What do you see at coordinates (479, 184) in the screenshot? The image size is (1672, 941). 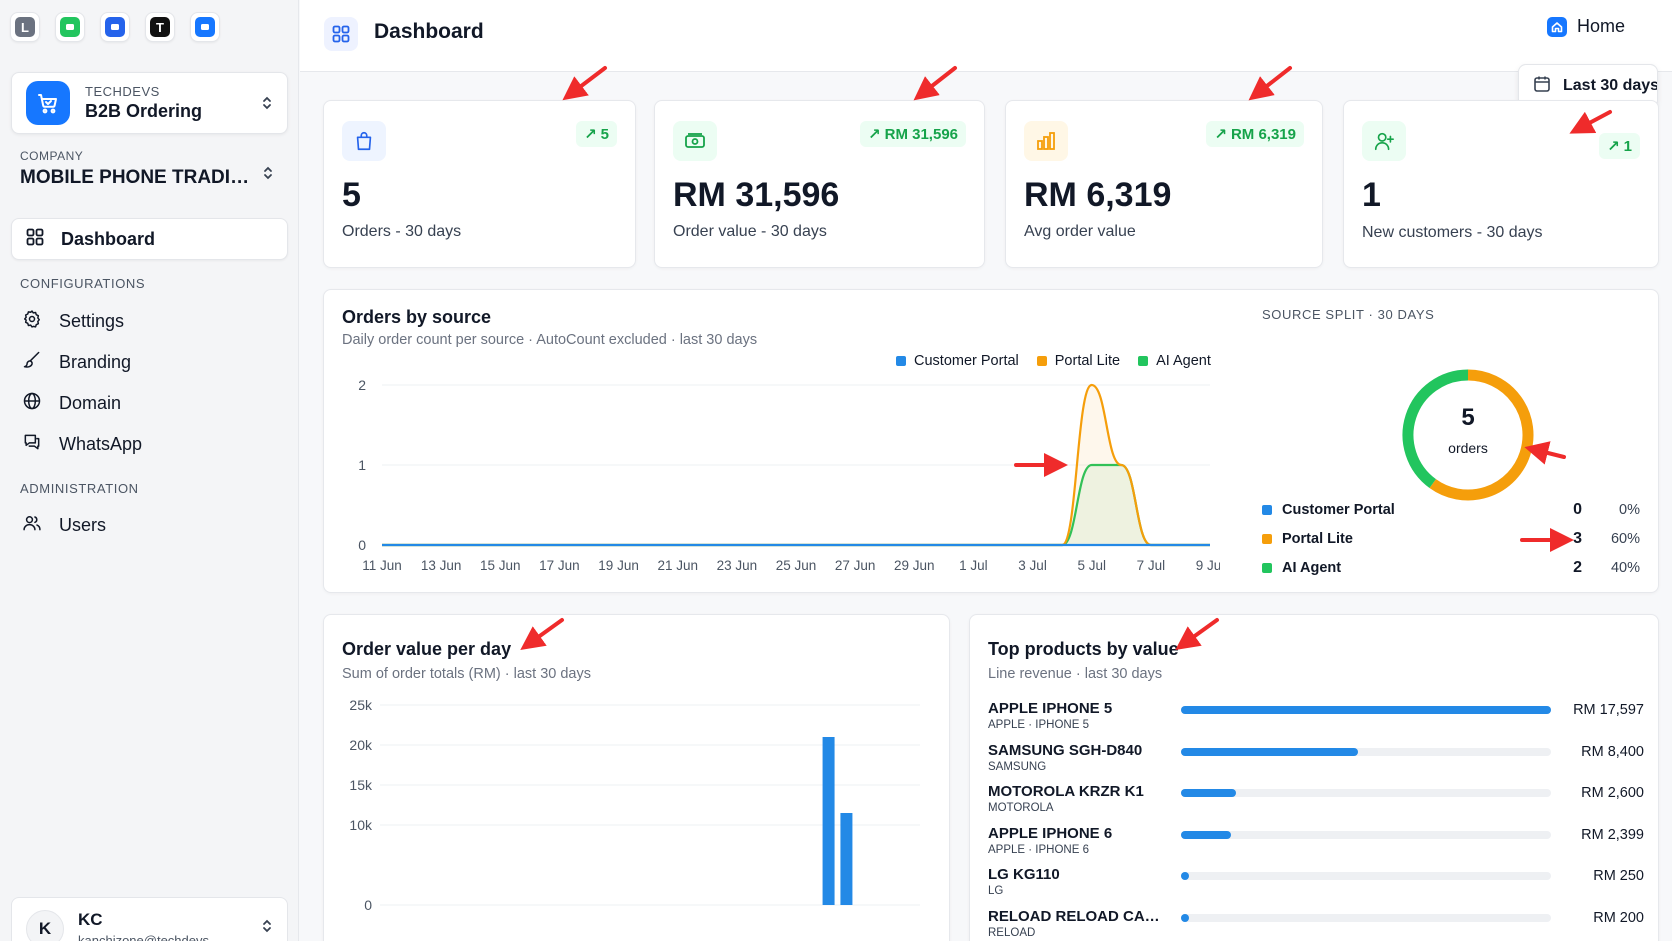 I see `stat-card-orders: ↗ 5 5 Orders - 30 days` at bounding box center [479, 184].